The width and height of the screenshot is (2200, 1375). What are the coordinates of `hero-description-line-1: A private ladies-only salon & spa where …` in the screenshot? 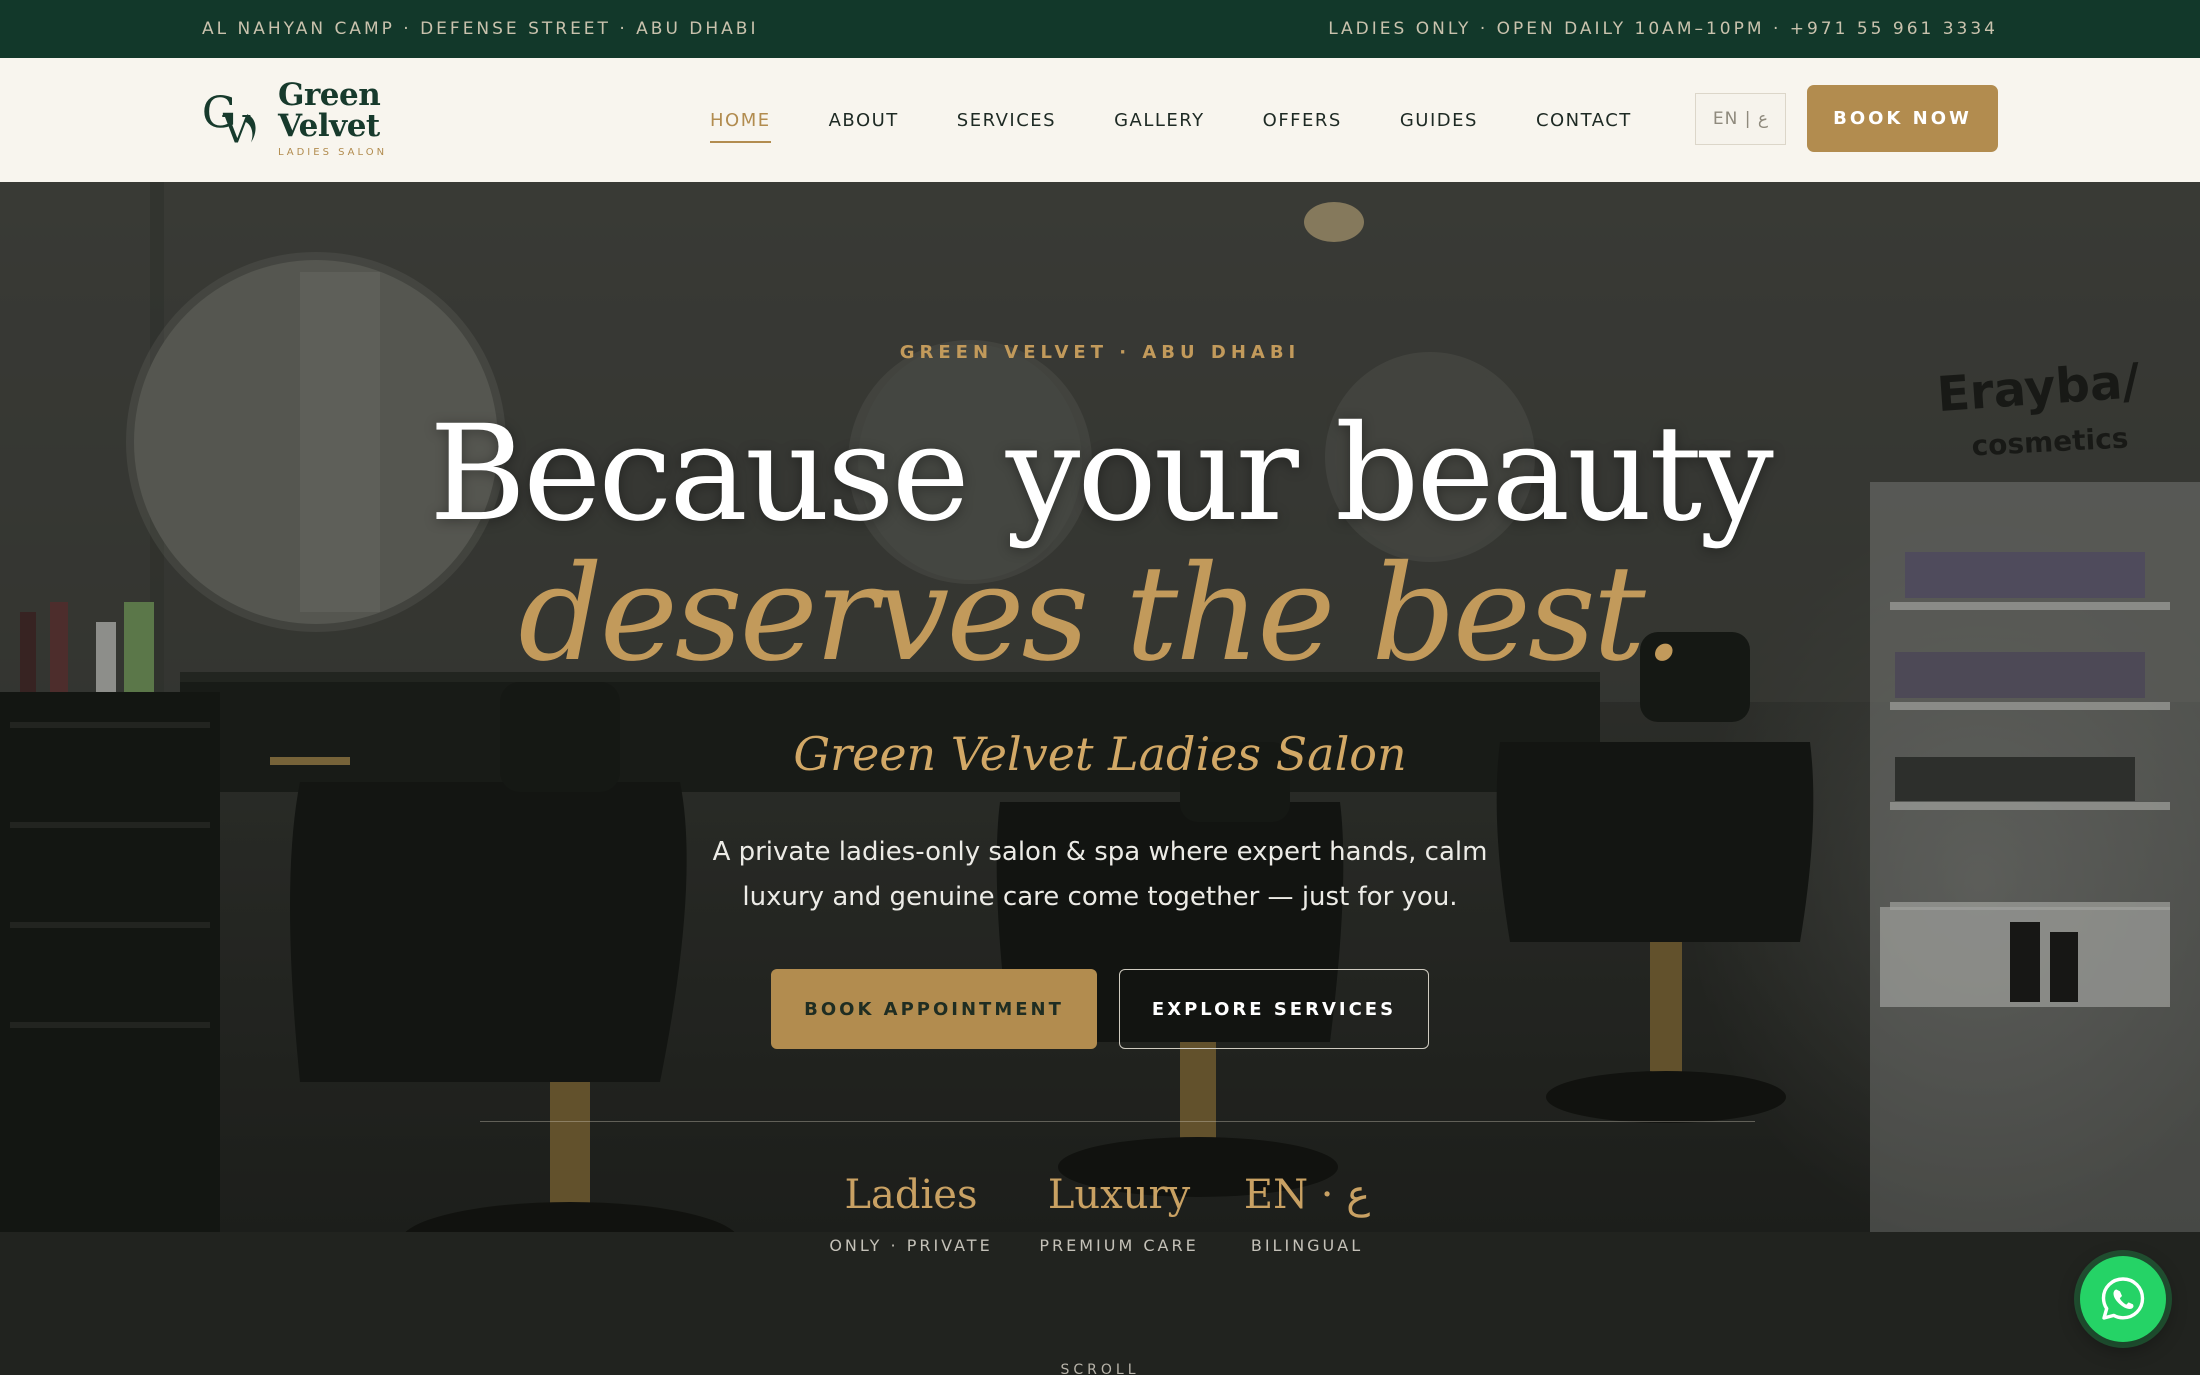 It's located at (1100, 852).